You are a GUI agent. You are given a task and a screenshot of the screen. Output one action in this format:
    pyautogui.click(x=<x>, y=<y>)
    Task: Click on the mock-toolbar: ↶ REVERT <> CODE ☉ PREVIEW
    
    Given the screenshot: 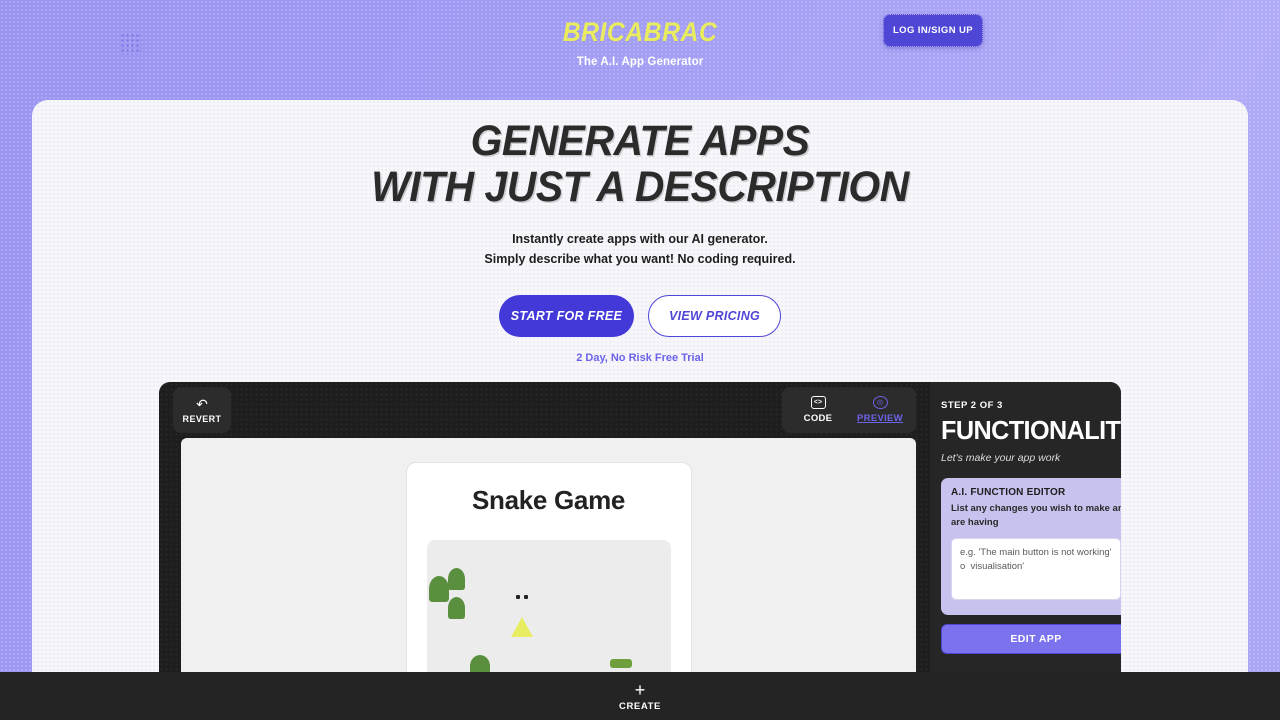 What is the action you would take?
    pyautogui.click(x=544, y=410)
    